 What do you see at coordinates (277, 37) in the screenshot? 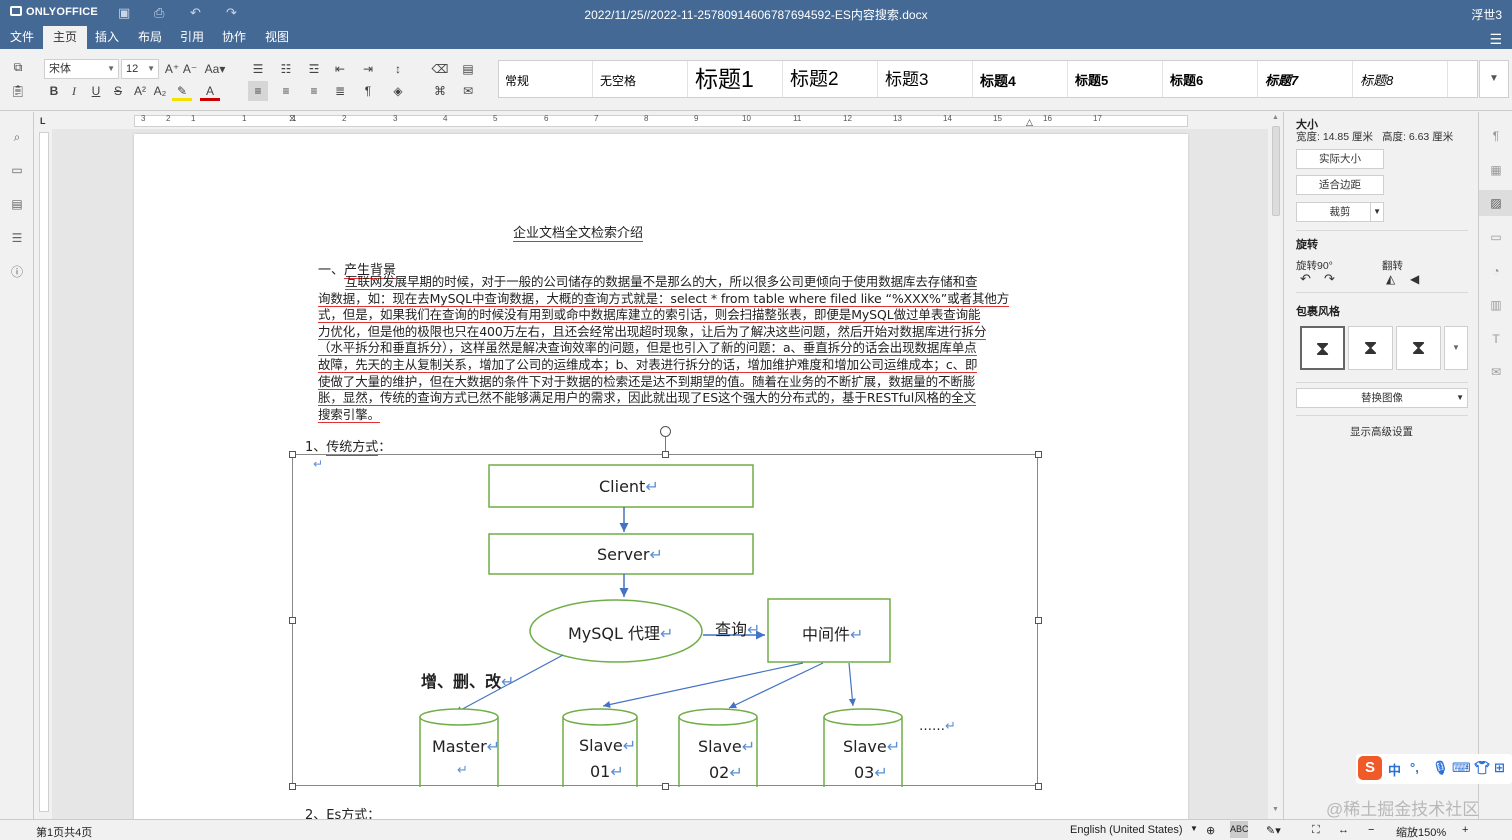
I see `tab-view: 视图` at bounding box center [277, 37].